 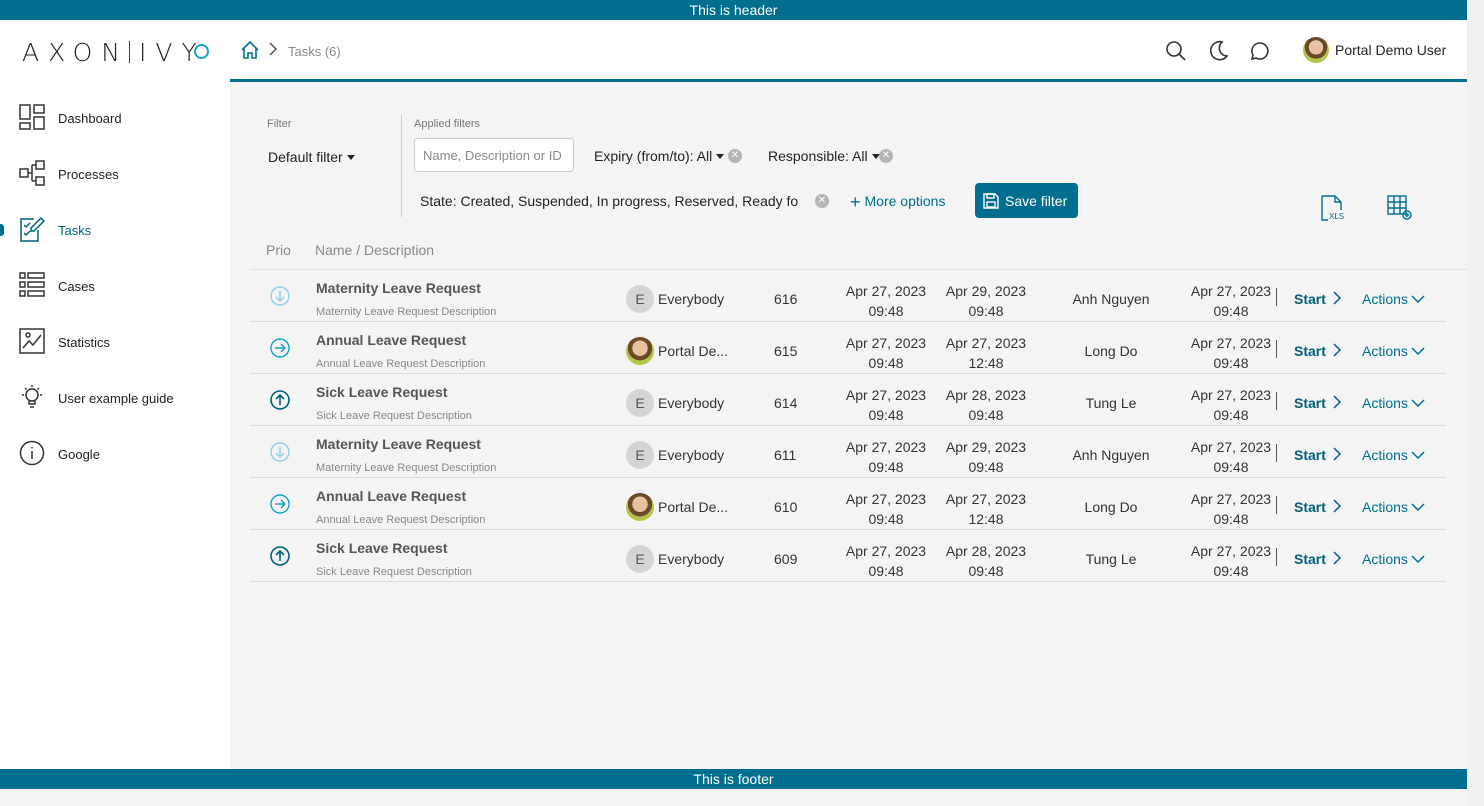 I want to click on search-input, so click(x=494, y=155).